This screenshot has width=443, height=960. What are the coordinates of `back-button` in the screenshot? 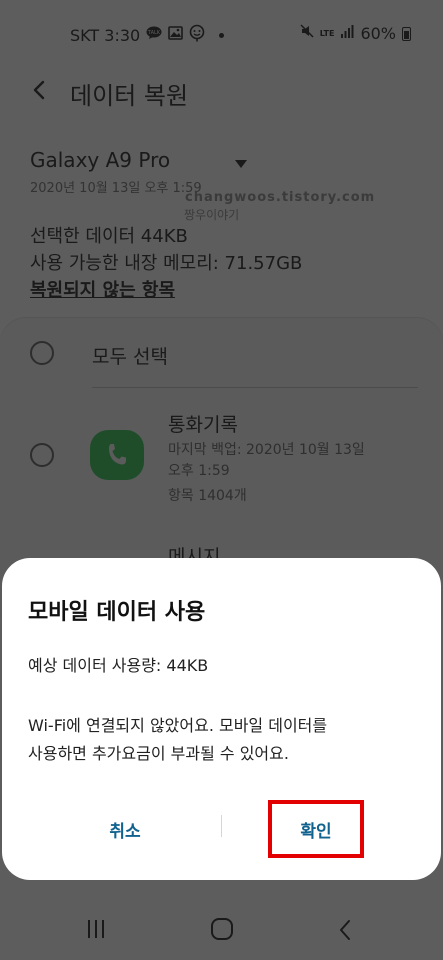 It's located at (40, 90).